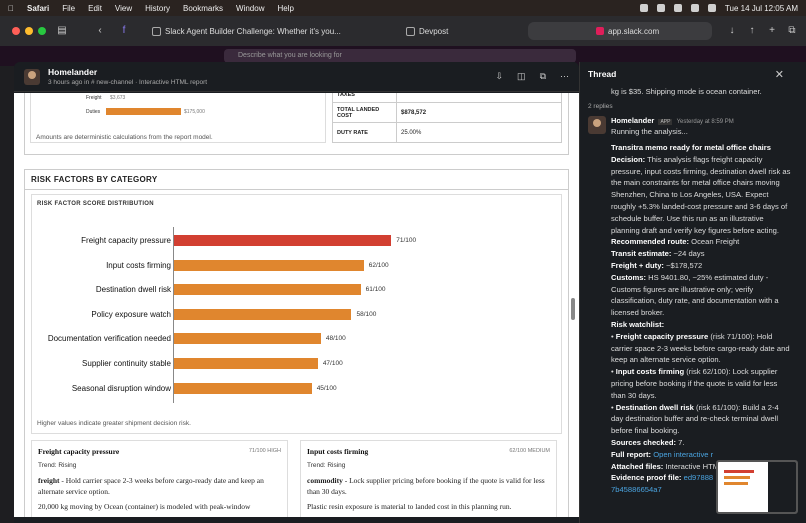  I want to click on slack-search-input: Describe what you are looking for, so click(400, 56).